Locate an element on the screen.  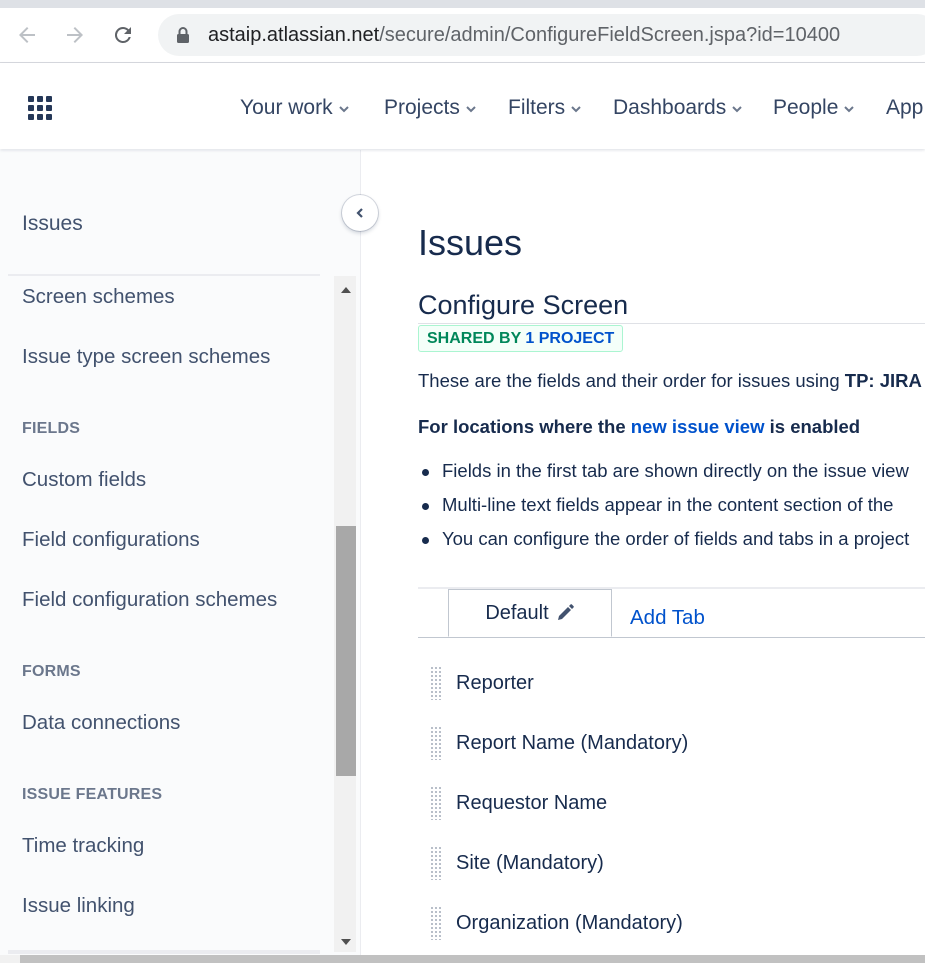
nav-people: People is located at coordinates (814, 108).